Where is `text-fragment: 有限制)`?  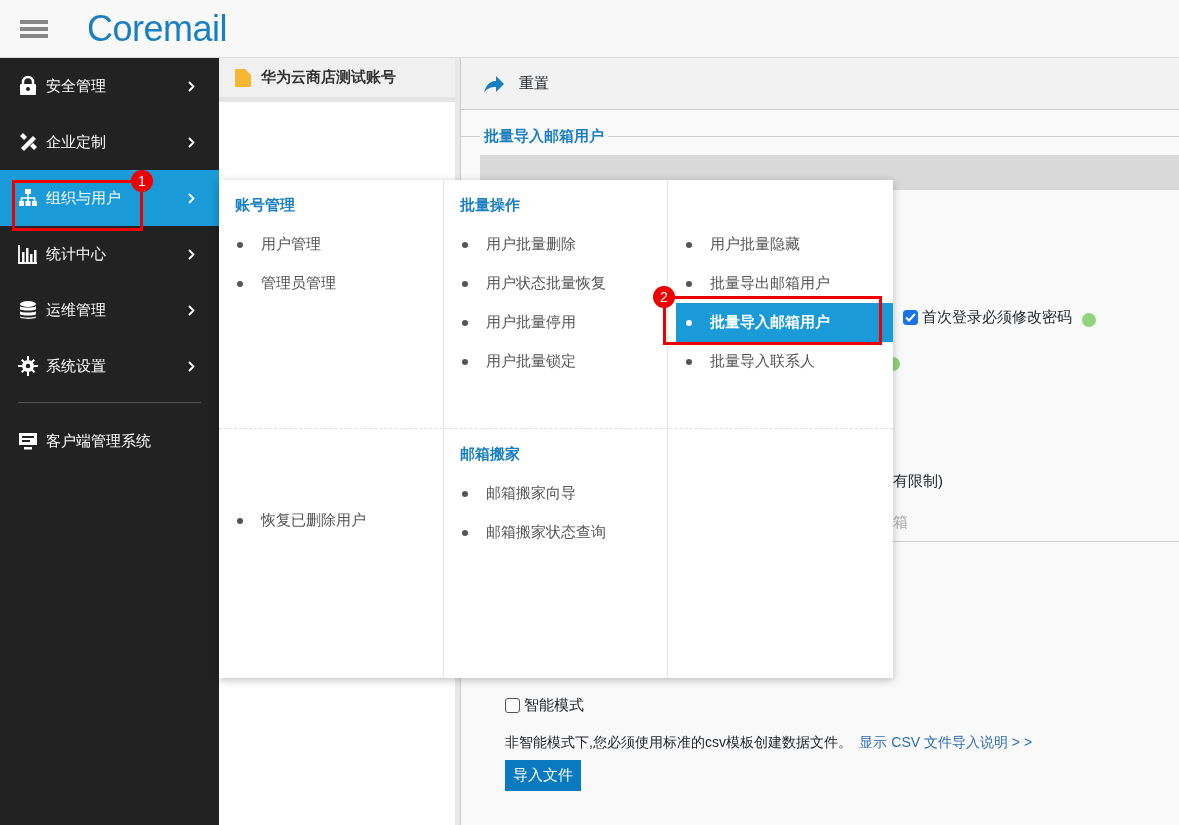
text-fragment: 有限制) is located at coordinates (918, 481).